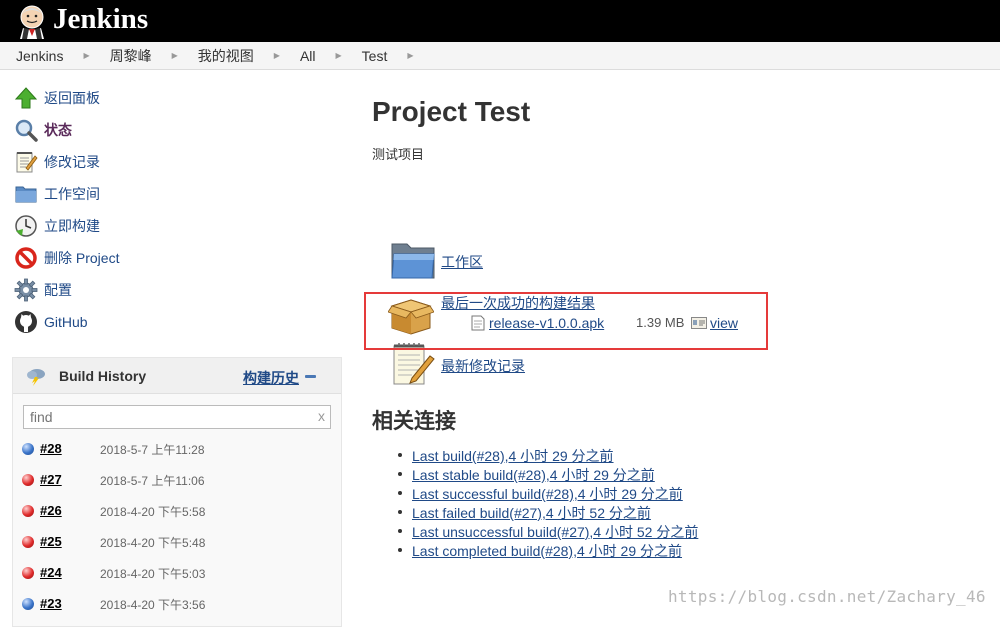 The width and height of the screenshot is (1000, 627). I want to click on magnifier-icon, so click(26, 130).